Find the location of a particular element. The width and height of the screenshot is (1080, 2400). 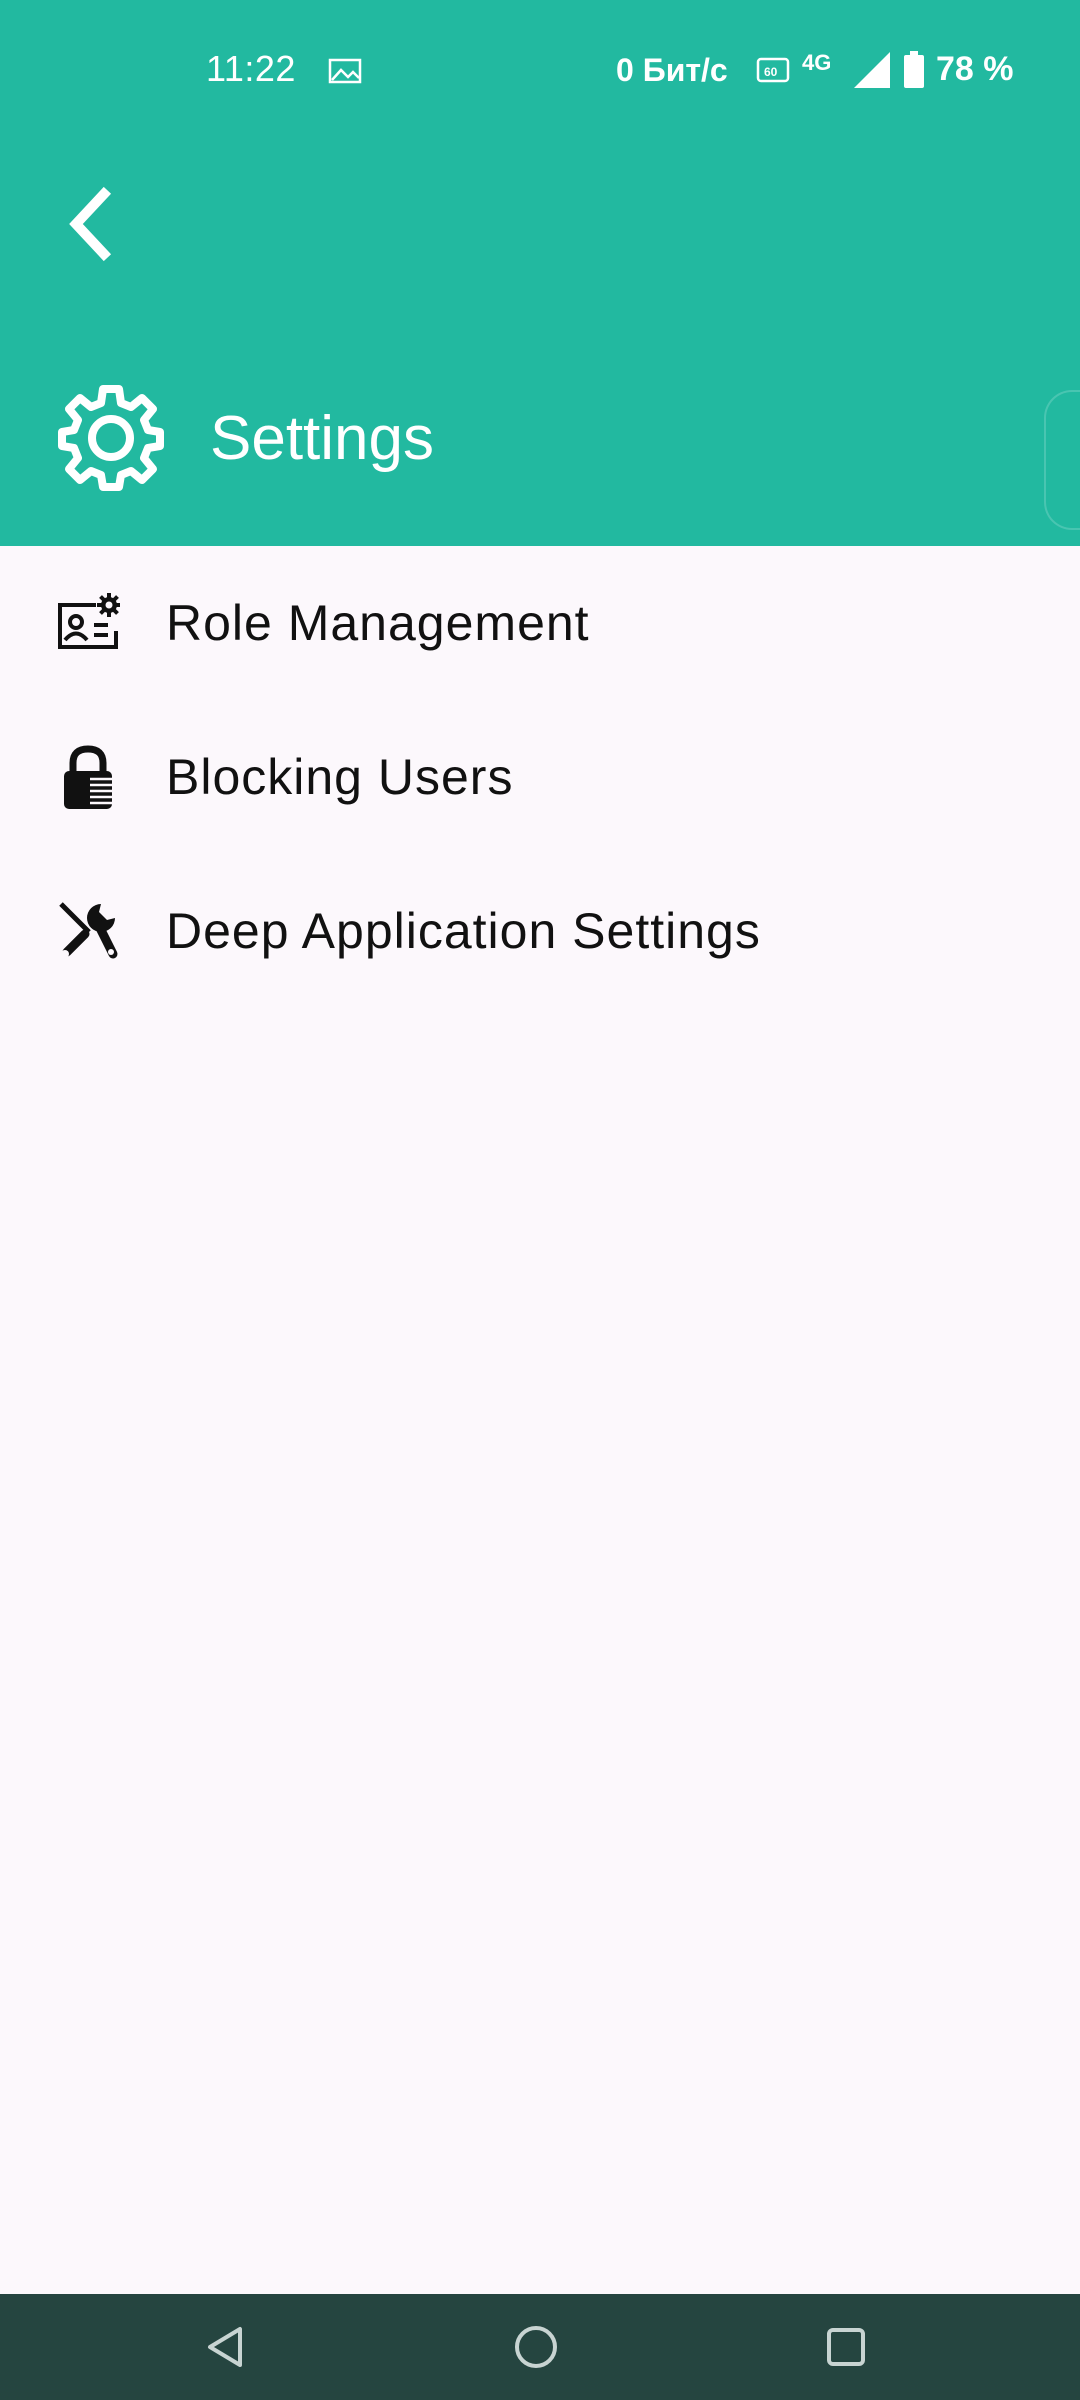

status-battery-level: 78 % is located at coordinates (975, 69).